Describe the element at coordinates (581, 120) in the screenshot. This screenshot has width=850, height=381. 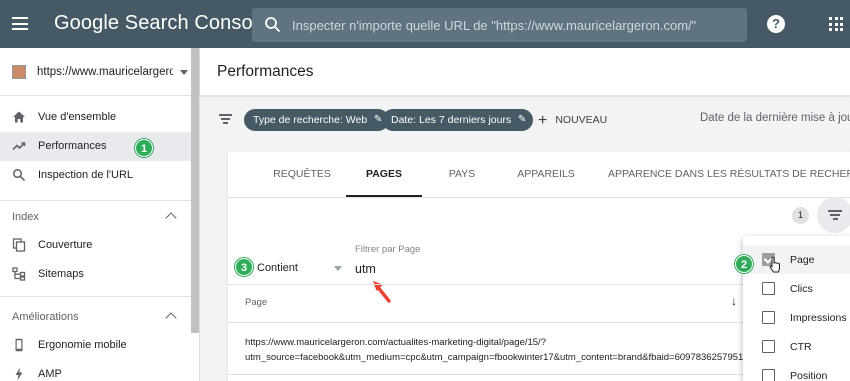
I see `new-filter-label: NOUVEAU` at that location.